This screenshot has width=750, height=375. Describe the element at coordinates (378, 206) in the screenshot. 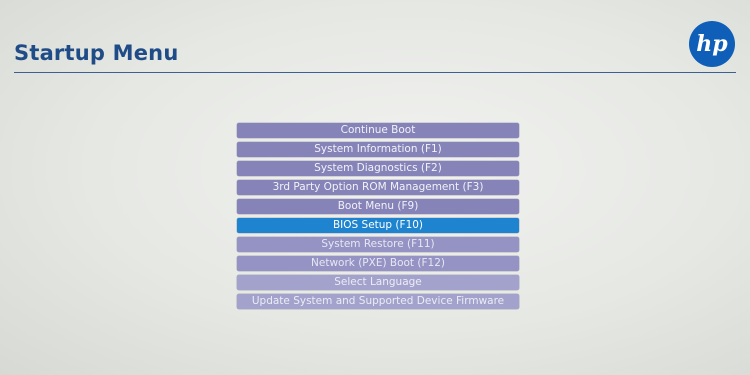

I see `menu-item-boot-menu: Boot Menu (F9)` at that location.